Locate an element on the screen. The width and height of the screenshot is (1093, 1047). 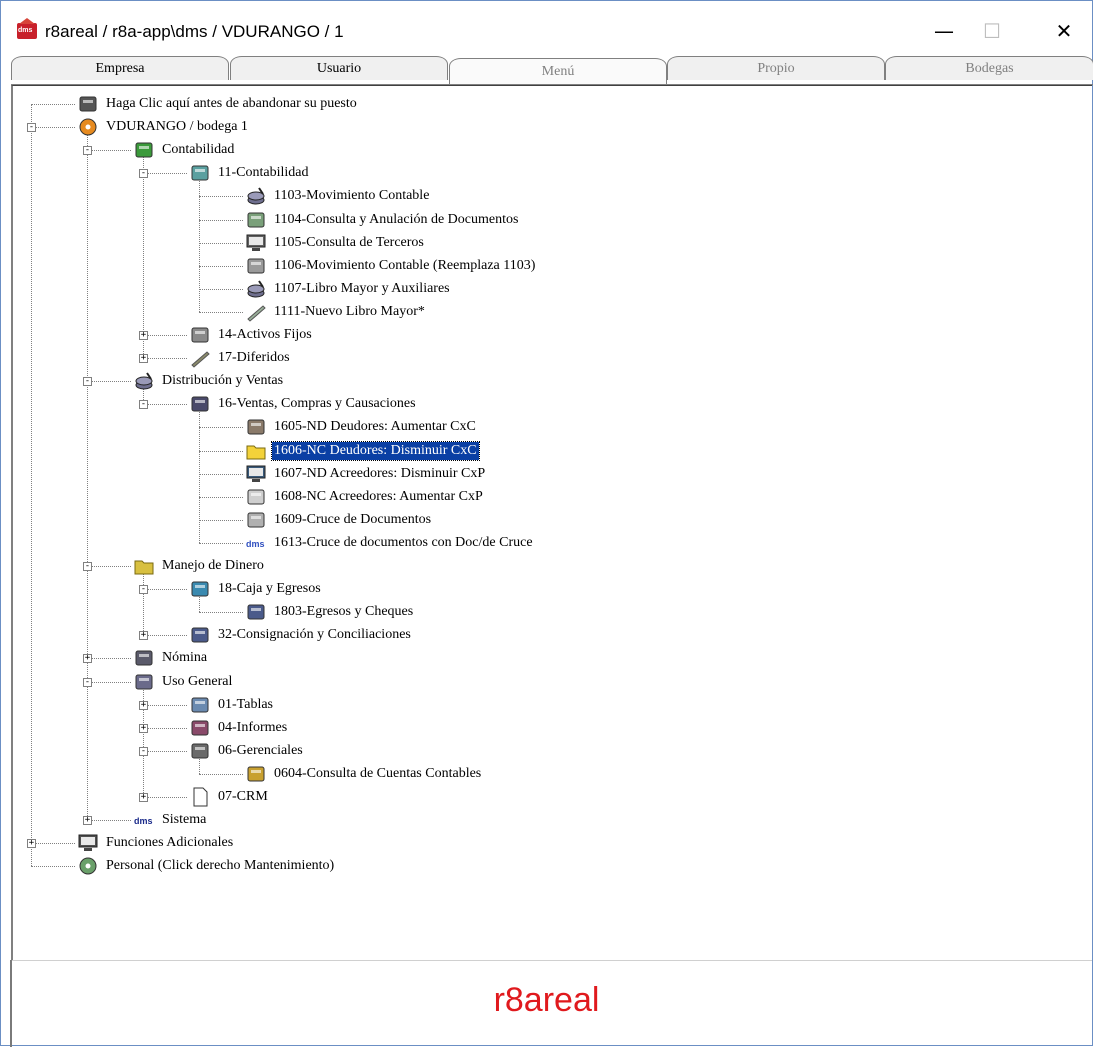
tree-item: 01-Tablas is located at coordinates (232, 705).